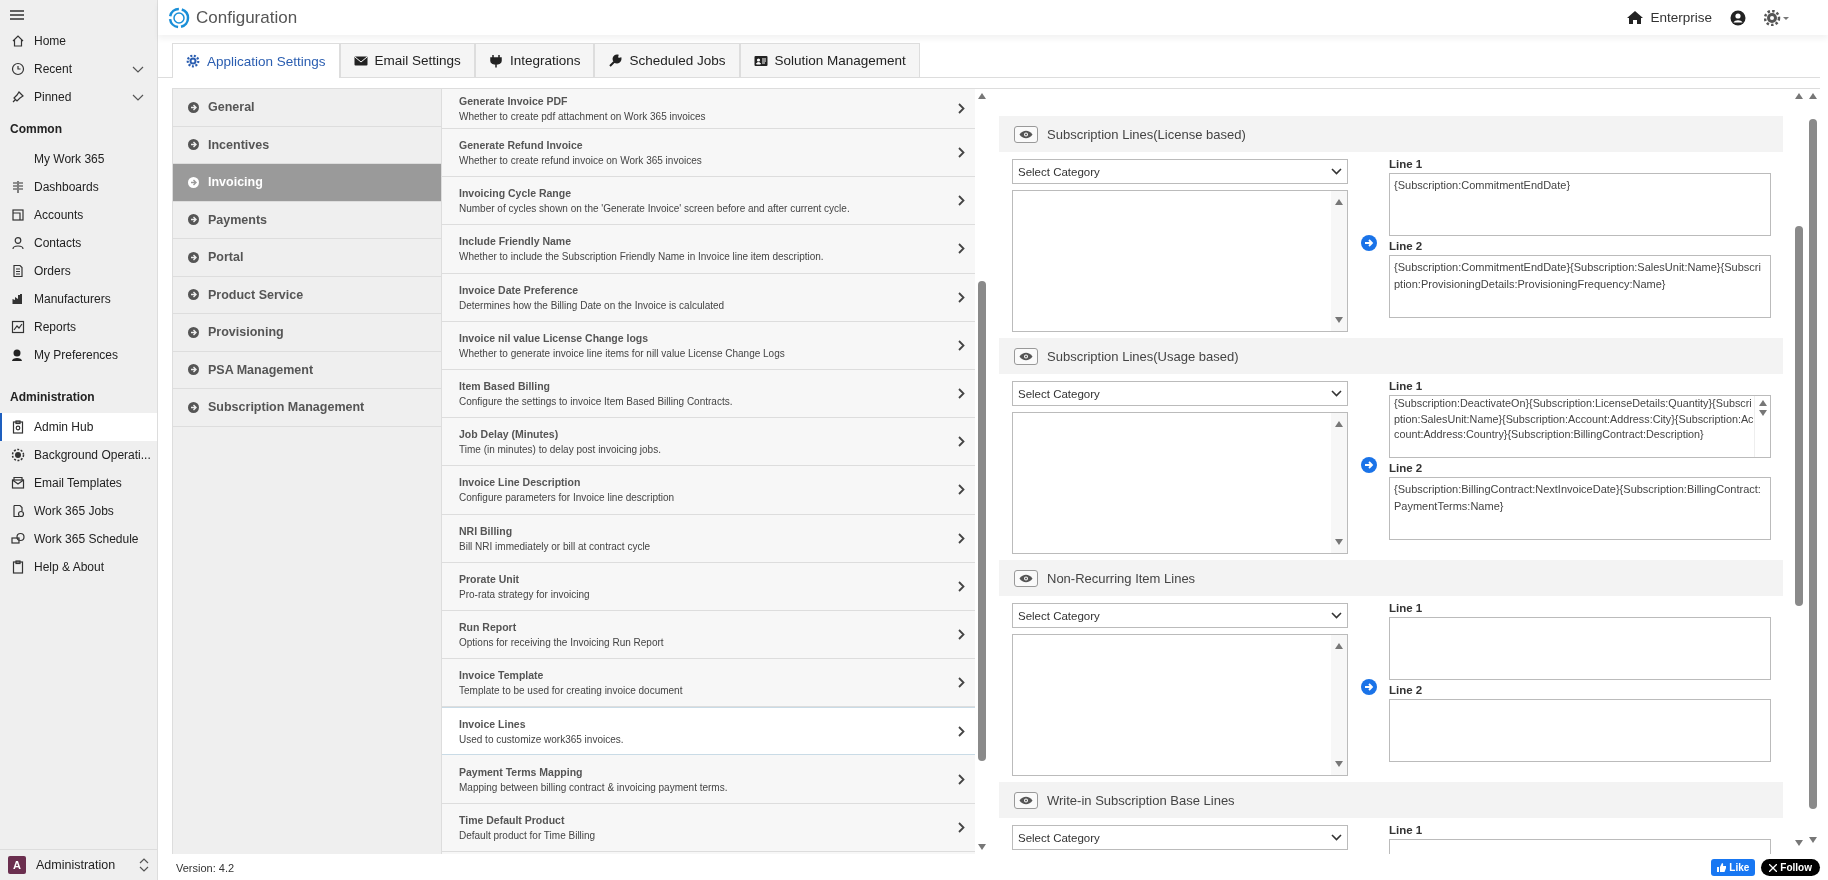 The width and height of the screenshot is (1828, 880). Describe the element at coordinates (78, 427) in the screenshot. I see `nav-item: Admin Hub` at that location.